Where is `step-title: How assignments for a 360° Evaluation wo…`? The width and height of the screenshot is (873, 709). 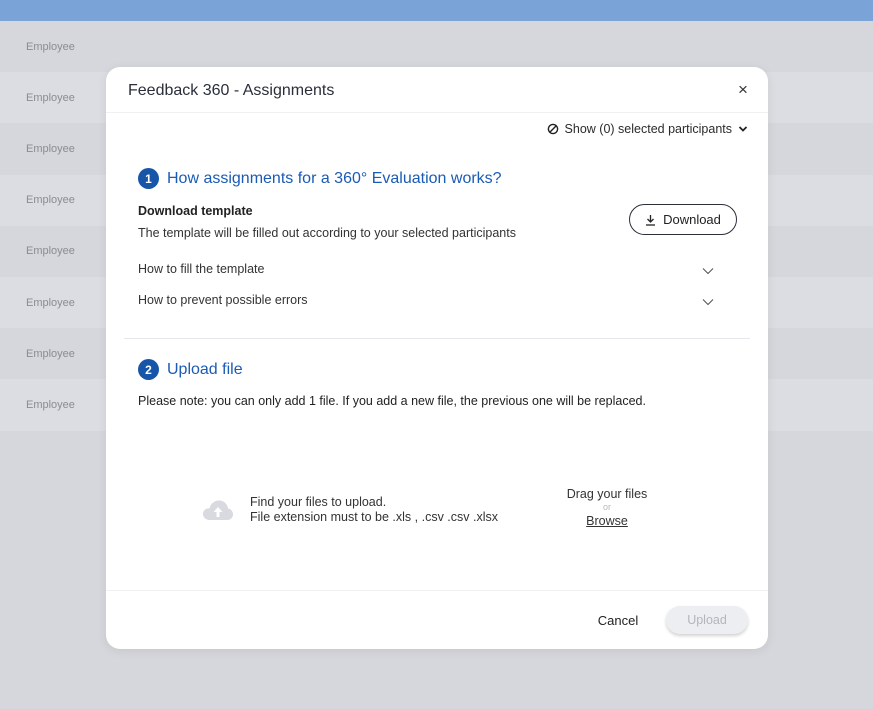
step-title: How assignments for a 360° Evaluation wo… is located at coordinates (334, 178).